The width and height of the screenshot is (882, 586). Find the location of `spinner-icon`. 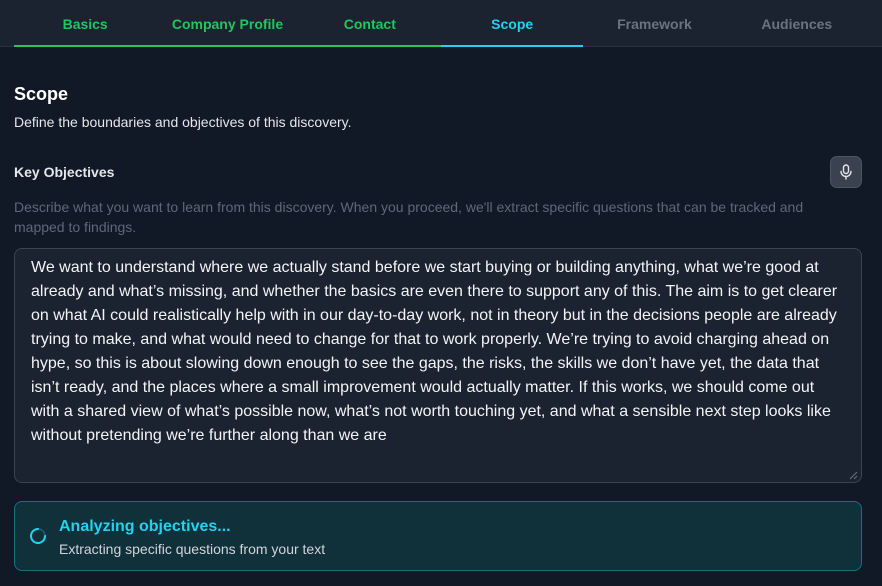

spinner-icon is located at coordinates (38, 536).